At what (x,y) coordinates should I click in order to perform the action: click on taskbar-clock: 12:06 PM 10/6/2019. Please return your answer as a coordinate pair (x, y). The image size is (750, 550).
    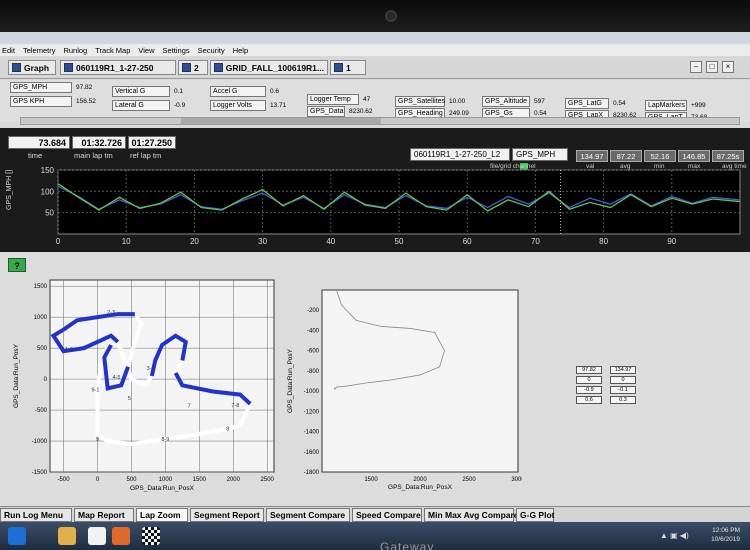
    Looking at the image, I should click on (725, 535).